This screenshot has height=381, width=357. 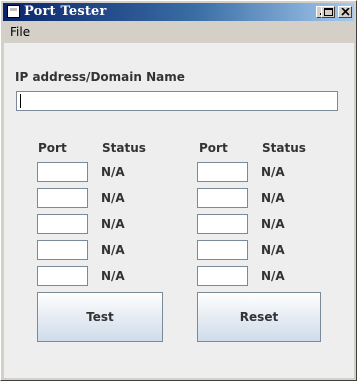 I want to click on app-window-icon, so click(x=13, y=11).